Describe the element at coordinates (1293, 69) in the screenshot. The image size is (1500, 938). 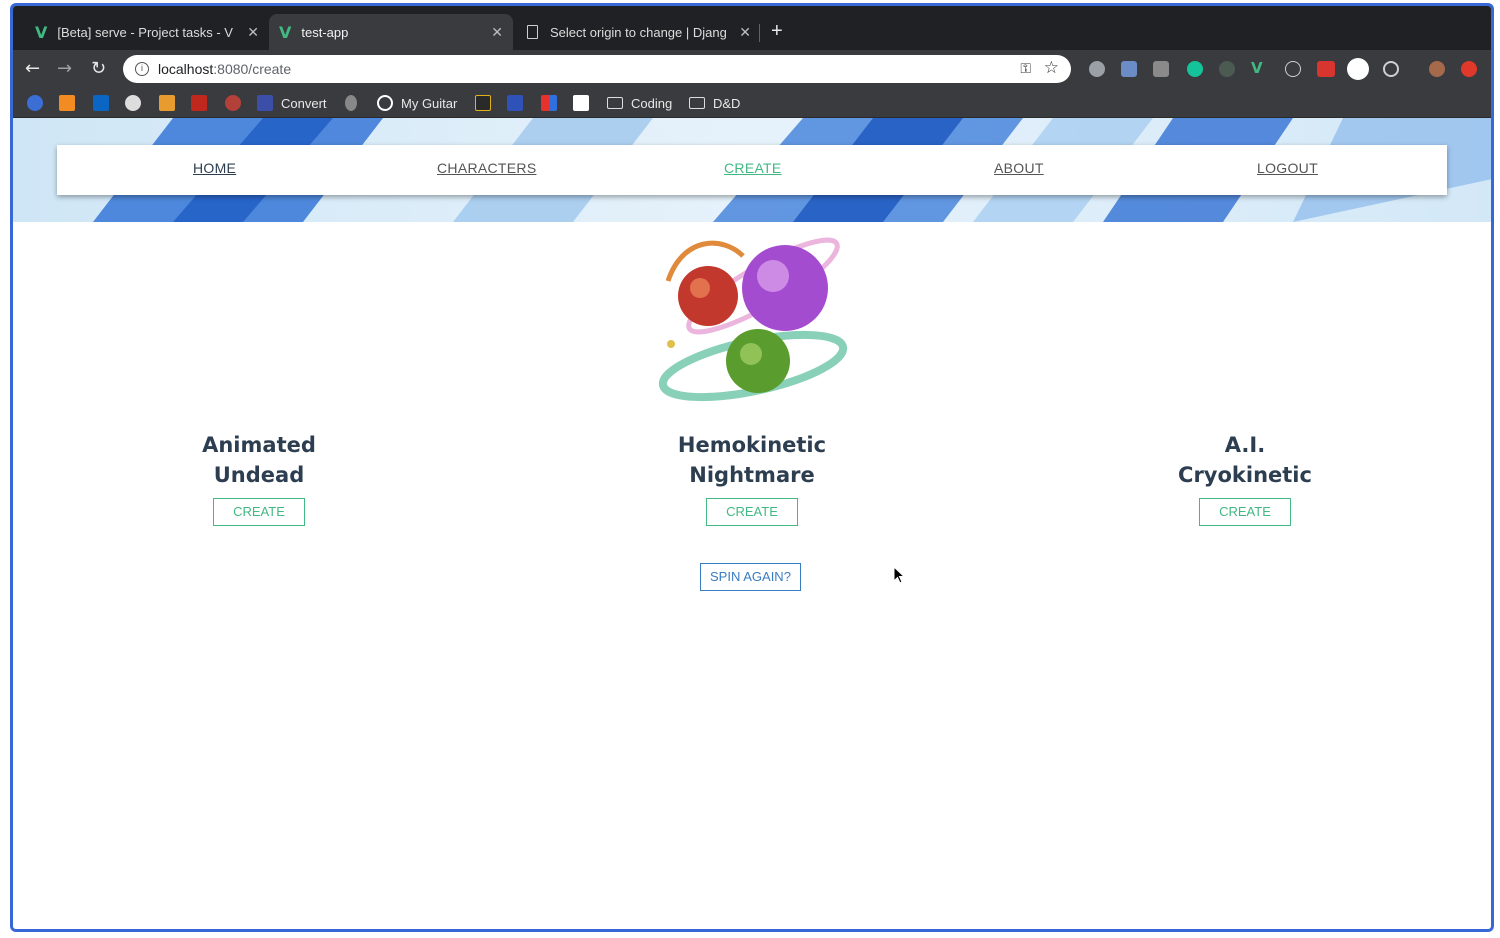
I see `react-icon` at that location.